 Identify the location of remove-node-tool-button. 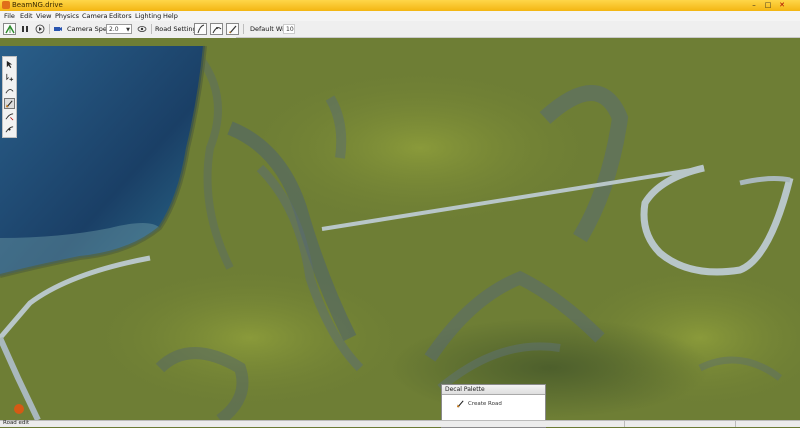
(9, 116).